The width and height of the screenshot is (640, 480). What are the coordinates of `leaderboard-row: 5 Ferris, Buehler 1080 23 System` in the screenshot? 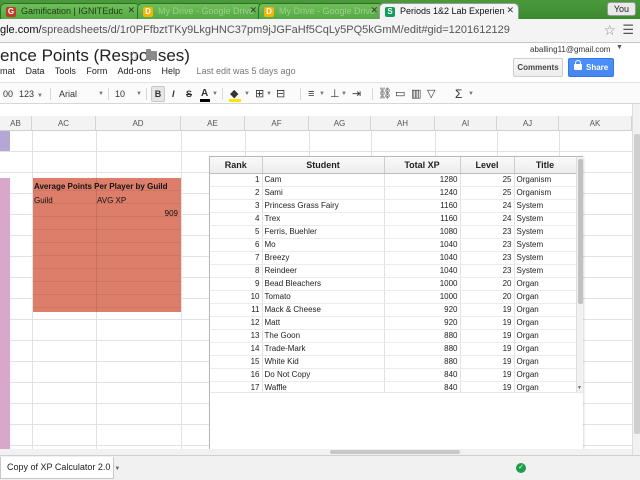 It's located at (393, 232).